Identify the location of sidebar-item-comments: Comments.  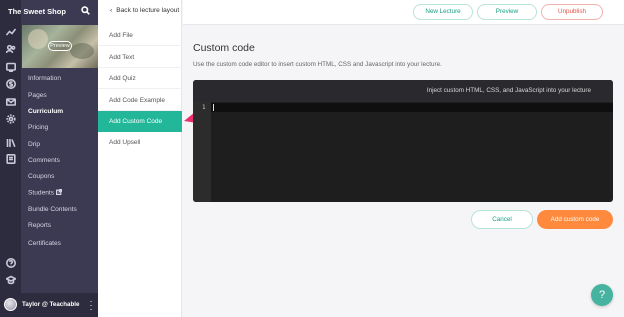
(44, 160).